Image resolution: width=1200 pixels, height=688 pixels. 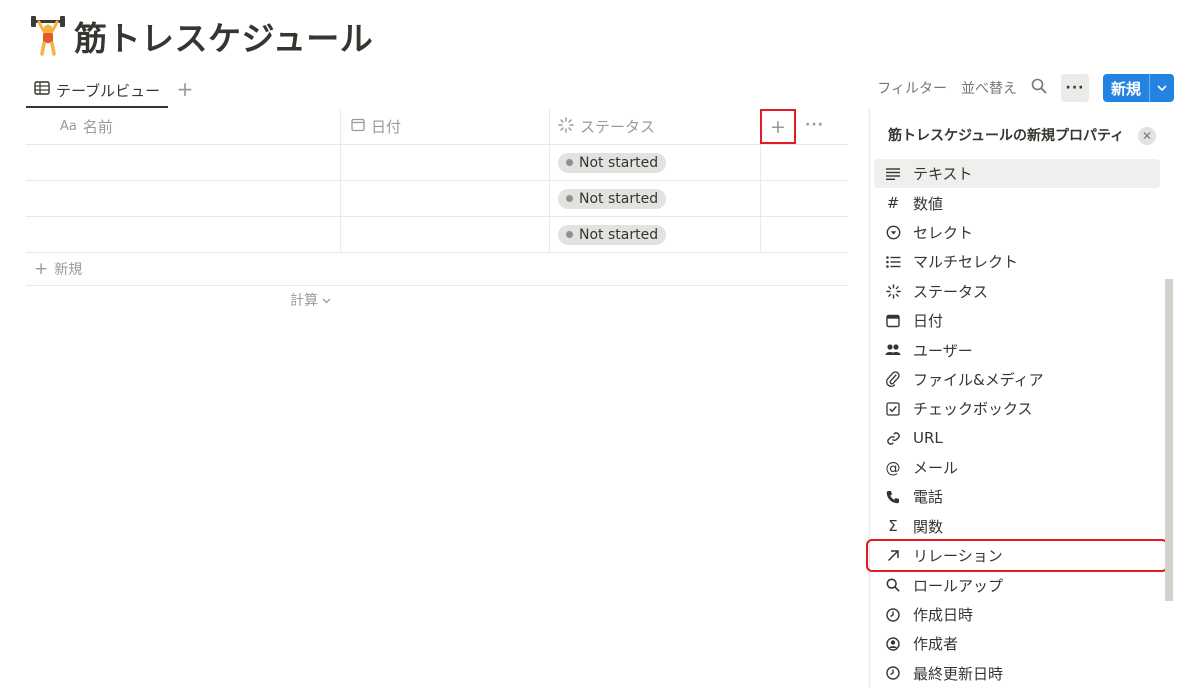 What do you see at coordinates (958, 673) in the screenshot?
I see `menu-item-label: 最終更新日時` at bounding box center [958, 673].